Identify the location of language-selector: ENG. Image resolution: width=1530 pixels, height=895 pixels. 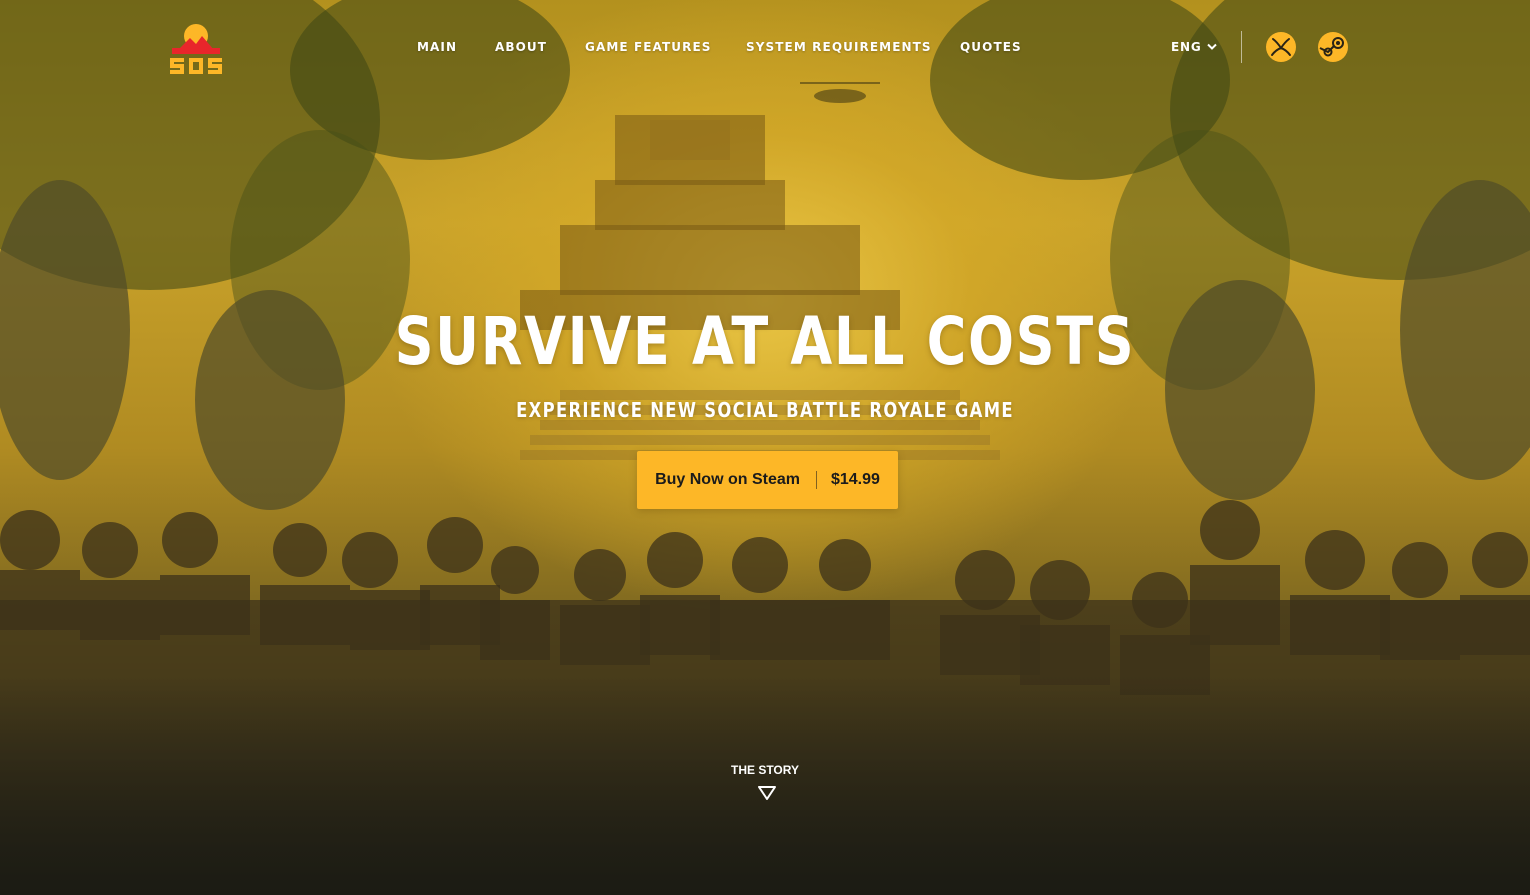
(1194, 47).